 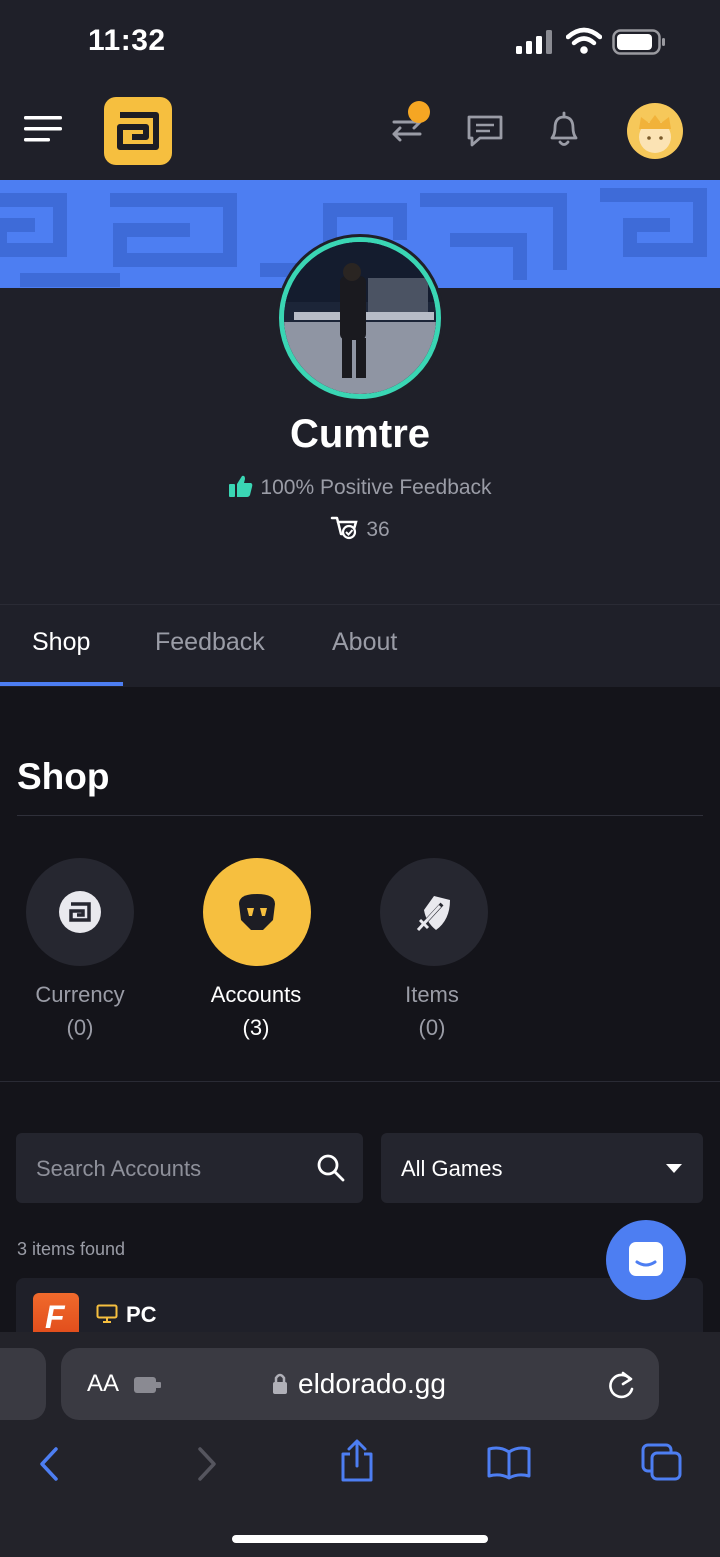 What do you see at coordinates (360, 528) in the screenshot?
I see `completed-orders: 36` at bounding box center [360, 528].